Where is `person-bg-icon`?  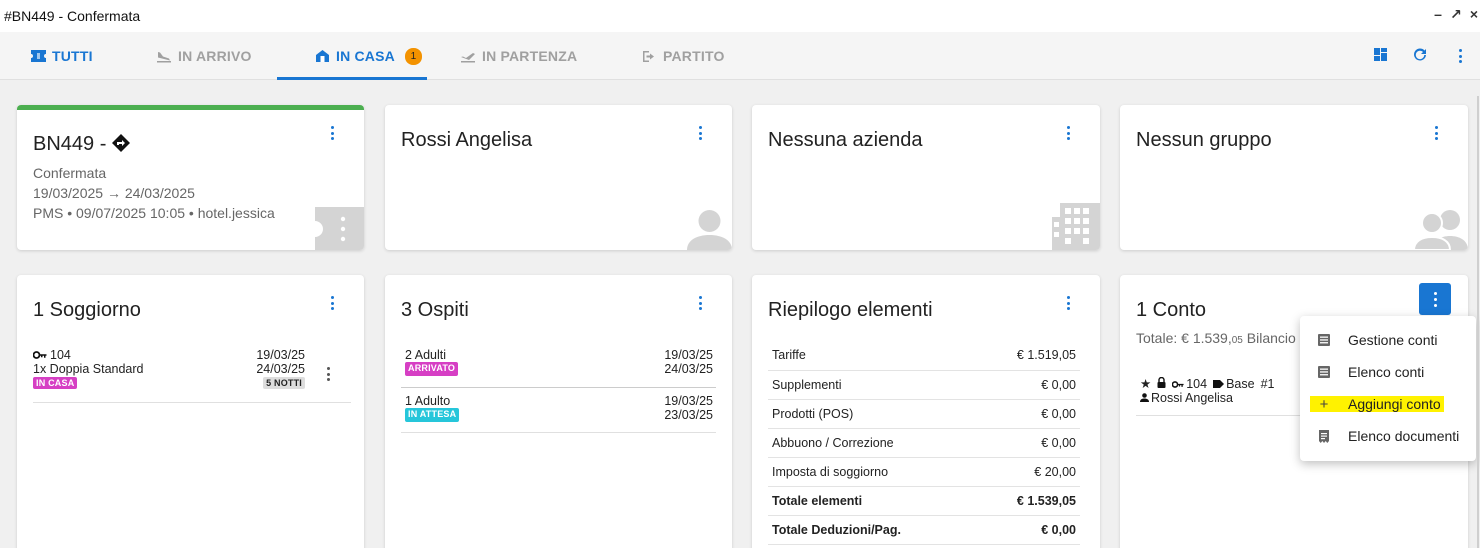 person-bg-icon is located at coordinates (709, 229).